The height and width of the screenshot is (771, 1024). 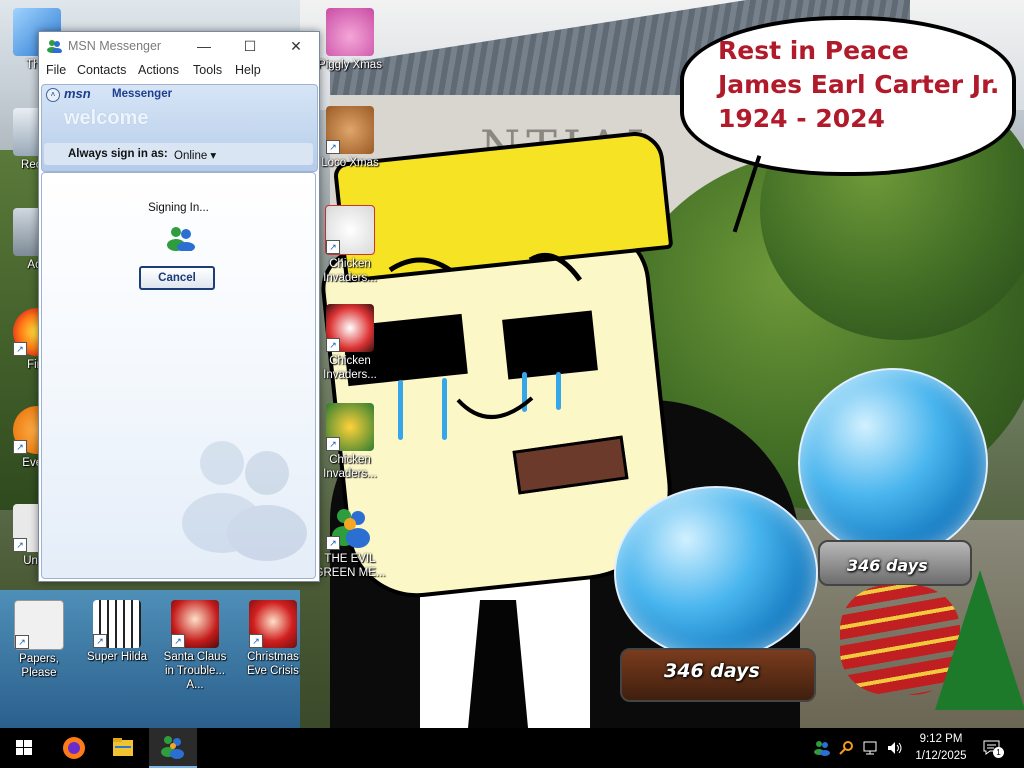 I want to click on firefox-icon, so click(x=74, y=748).